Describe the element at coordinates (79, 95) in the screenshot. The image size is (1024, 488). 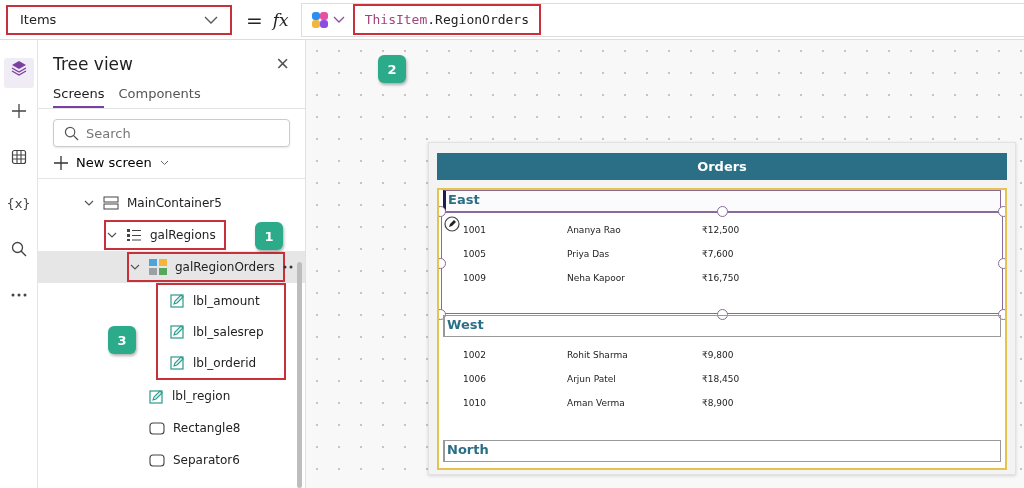
I see `tab: Screens` at that location.